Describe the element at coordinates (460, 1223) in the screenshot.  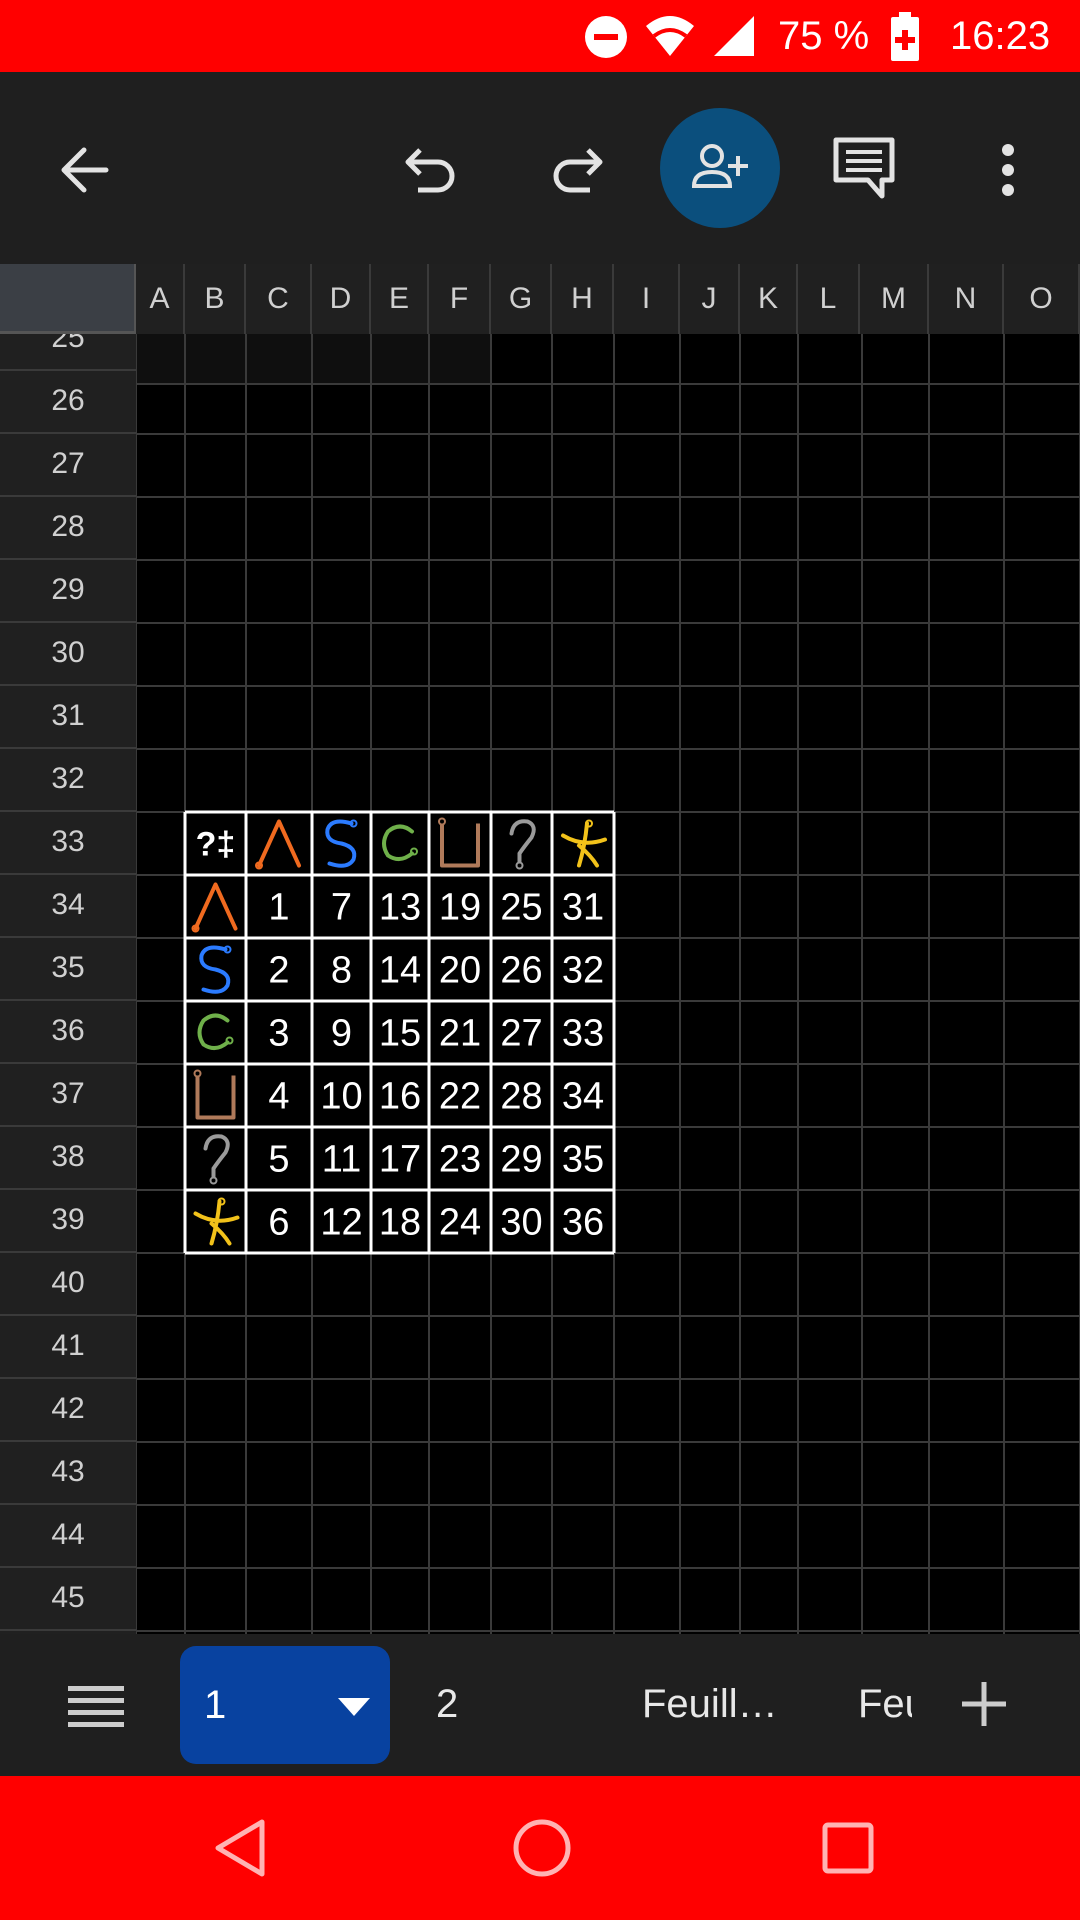
I see `table-cell-value: 24` at that location.